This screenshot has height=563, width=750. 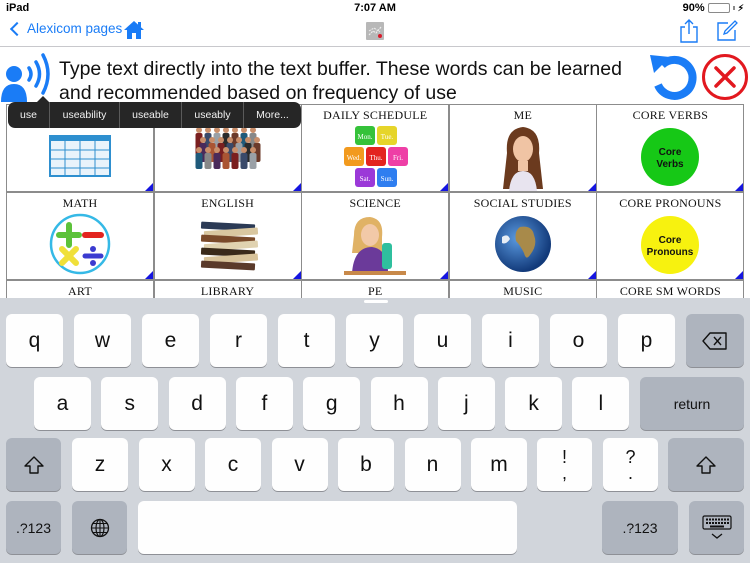 I want to click on suggestion-useability: useability, so click(x=85, y=115).